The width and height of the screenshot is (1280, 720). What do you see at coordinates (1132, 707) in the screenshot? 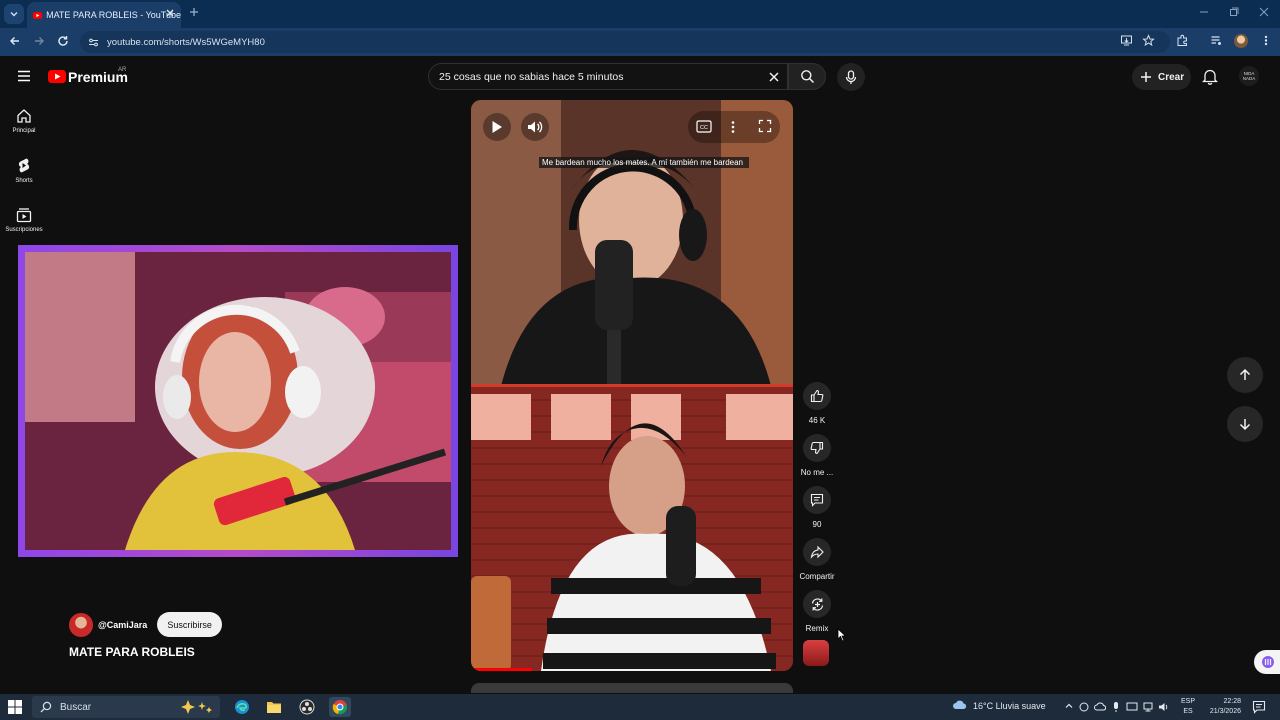
I see `tray-display-icon` at bounding box center [1132, 707].